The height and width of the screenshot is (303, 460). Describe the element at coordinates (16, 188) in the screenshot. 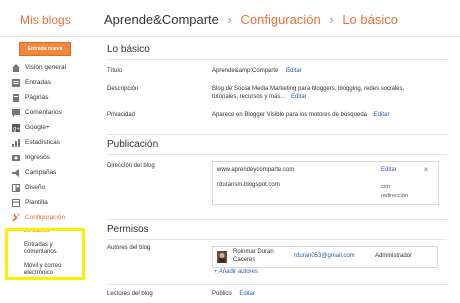

I see `layout-icon` at that location.